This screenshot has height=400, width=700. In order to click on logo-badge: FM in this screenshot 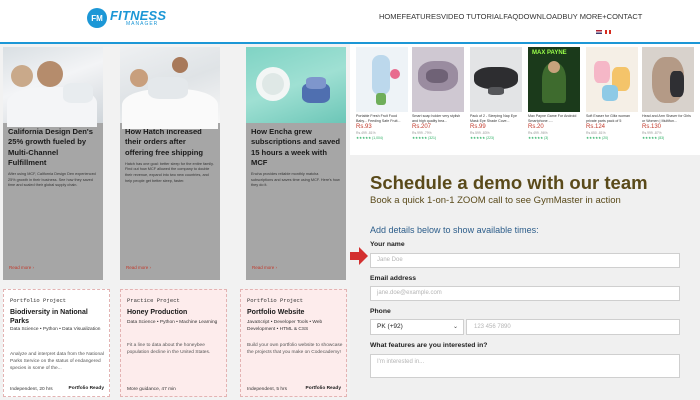, I will do `click(97, 18)`.